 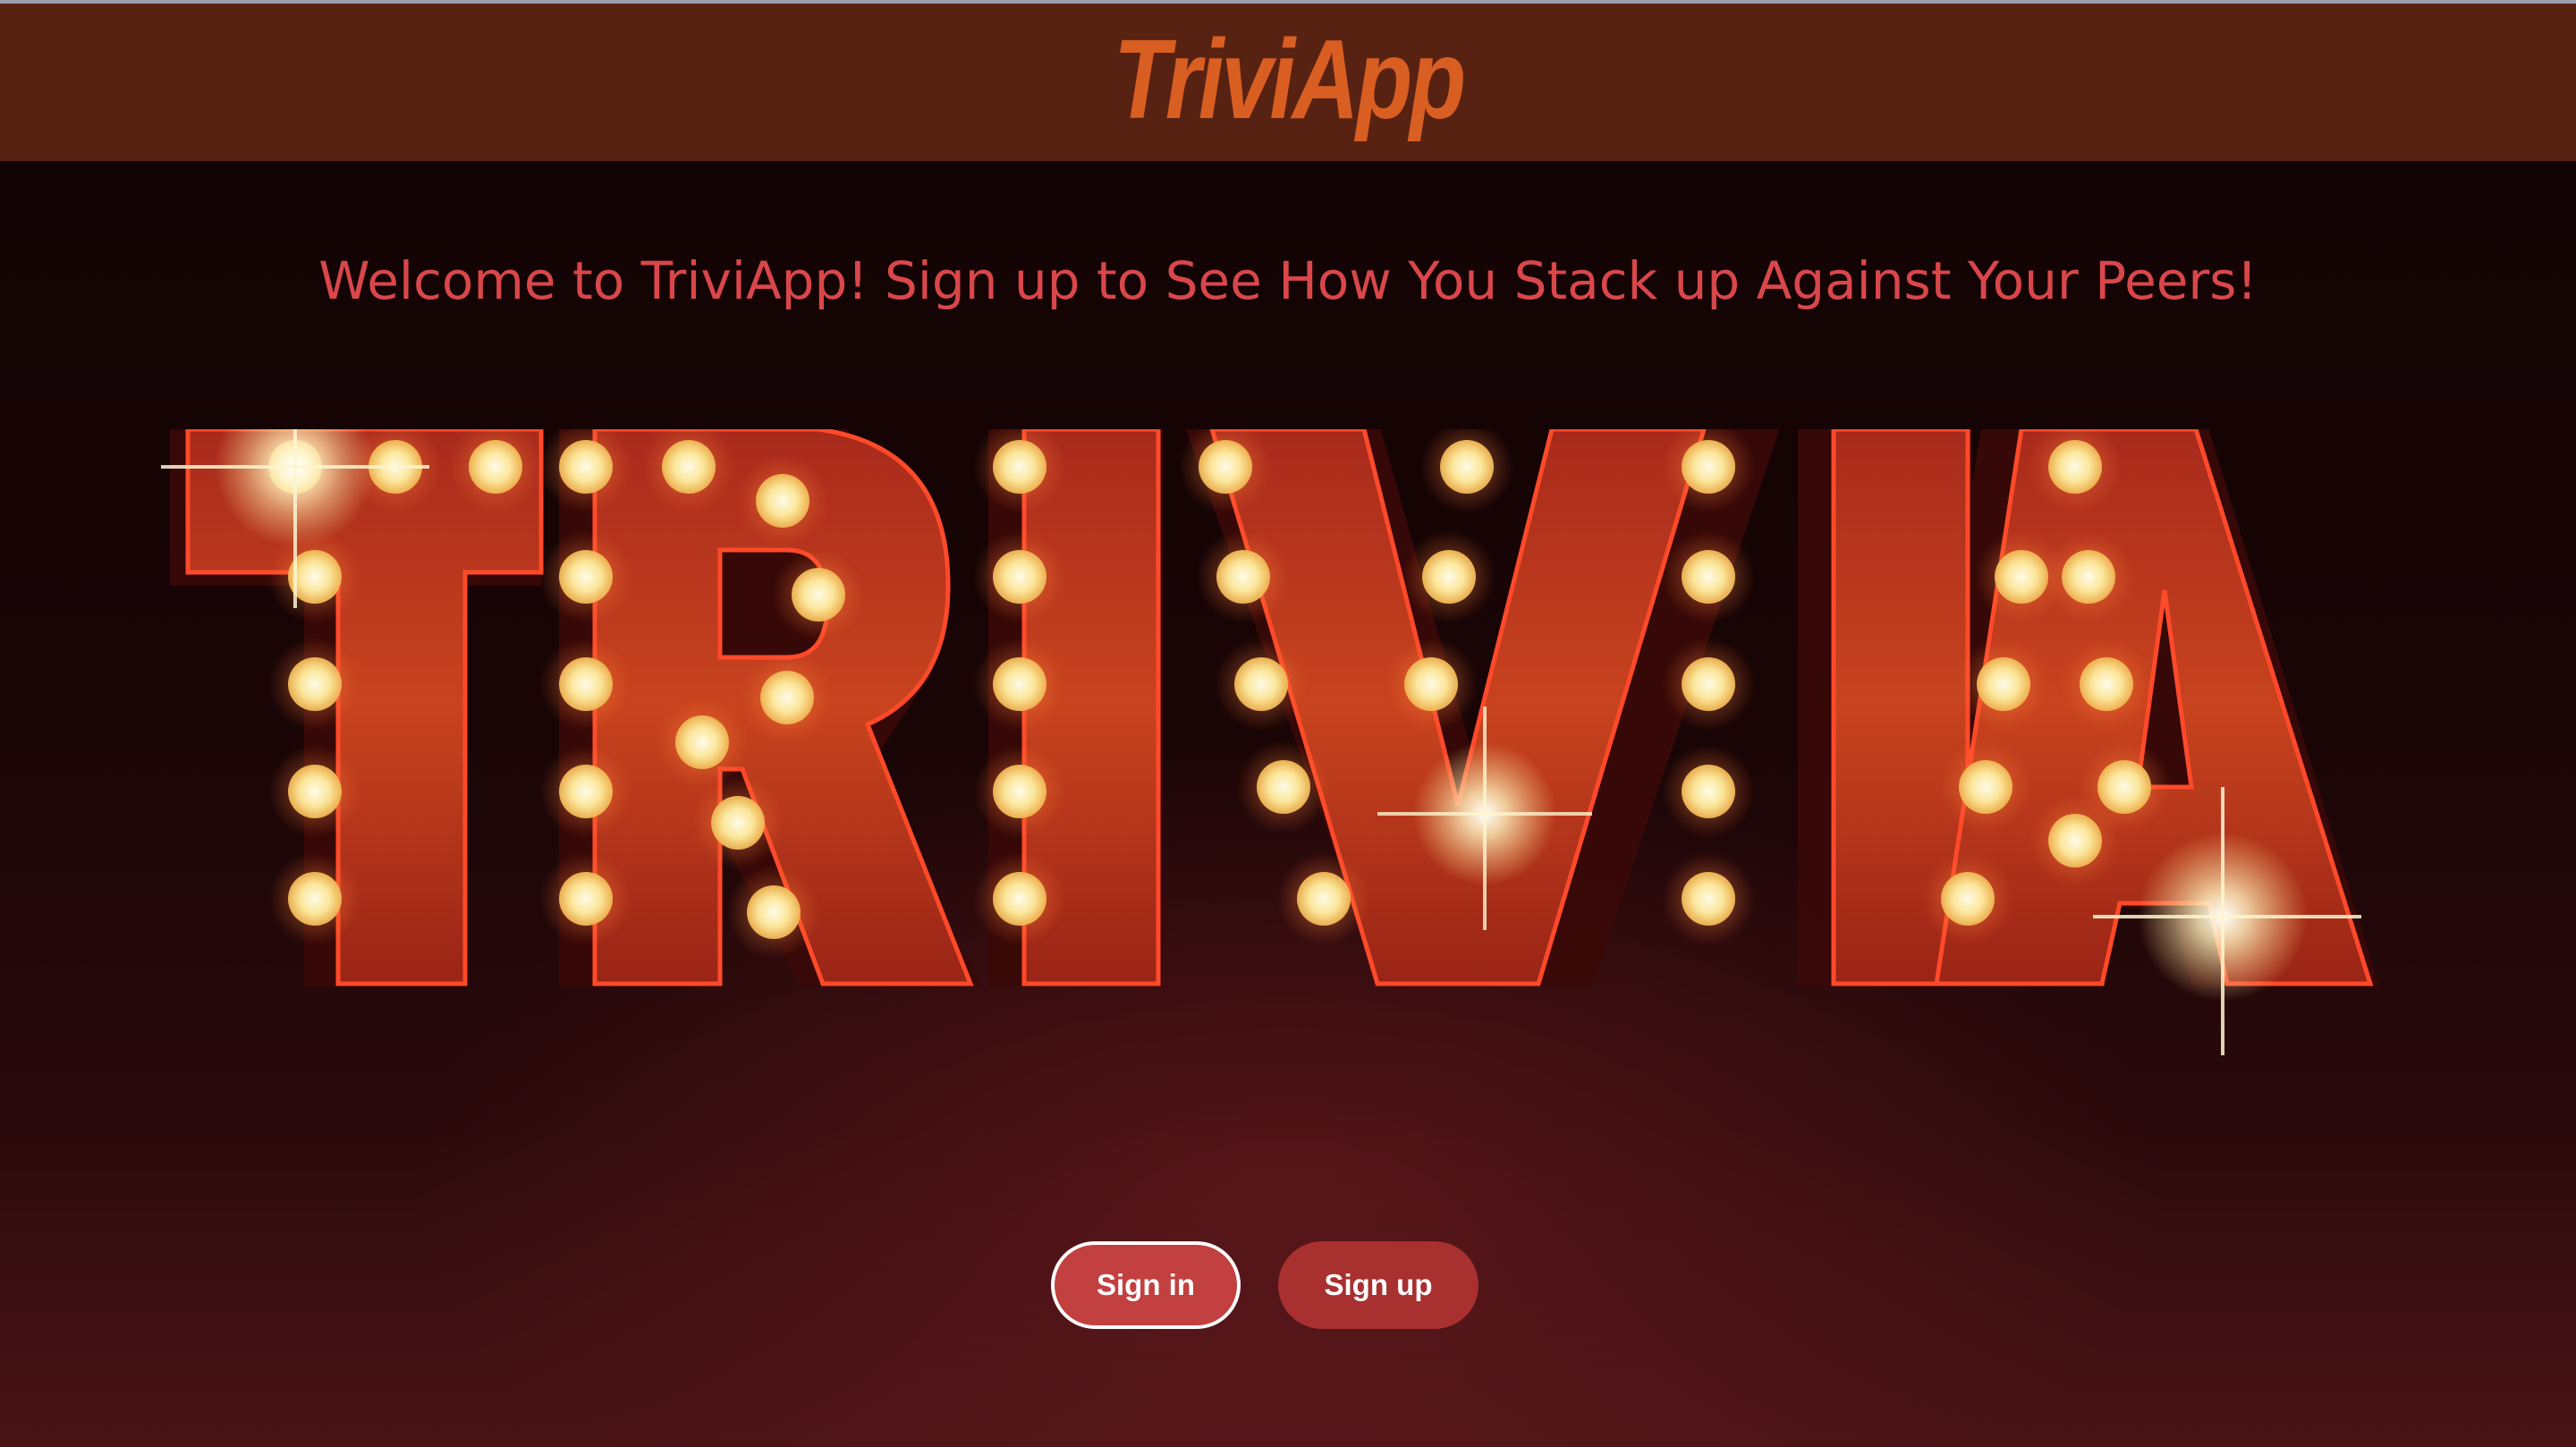 I want to click on app-logo: TriviApp, so click(x=1290, y=79).